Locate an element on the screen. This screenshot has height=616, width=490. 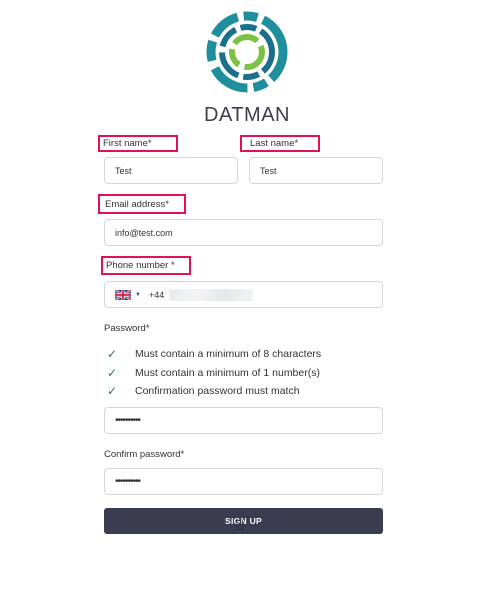
password-label: Password* is located at coordinates (127, 328).